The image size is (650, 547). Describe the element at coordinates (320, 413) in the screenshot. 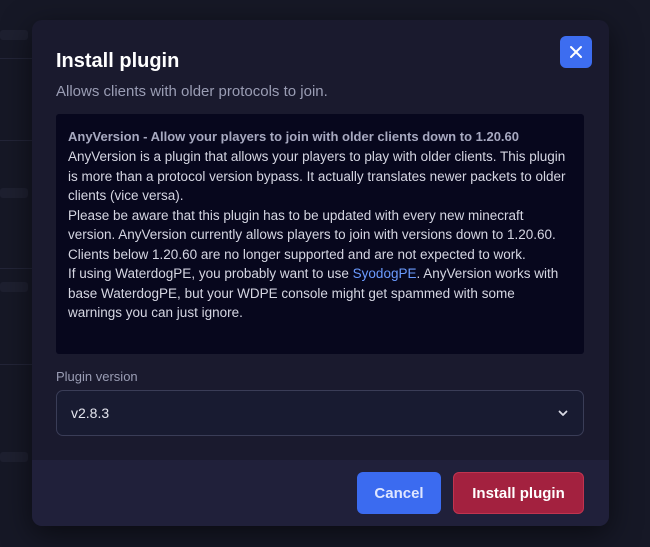

I see `plugin-version-select: v2.8.3` at that location.